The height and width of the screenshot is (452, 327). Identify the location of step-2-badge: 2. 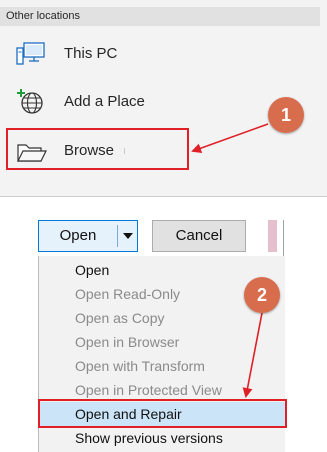
(262, 295).